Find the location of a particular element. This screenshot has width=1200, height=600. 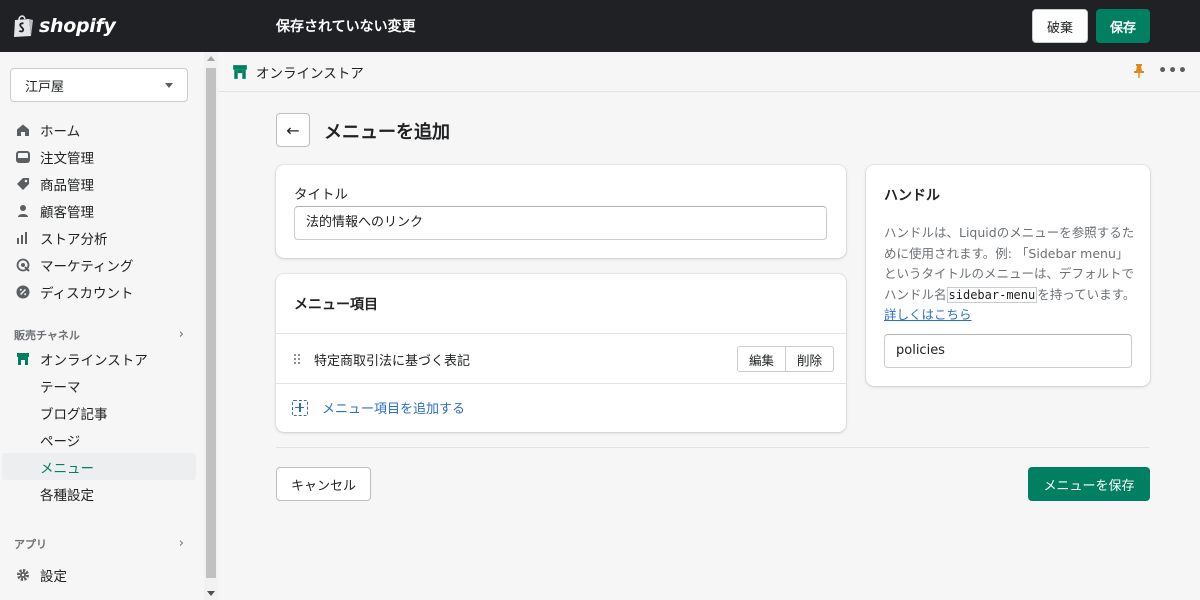

delete-button: 削除 is located at coordinates (809, 359).